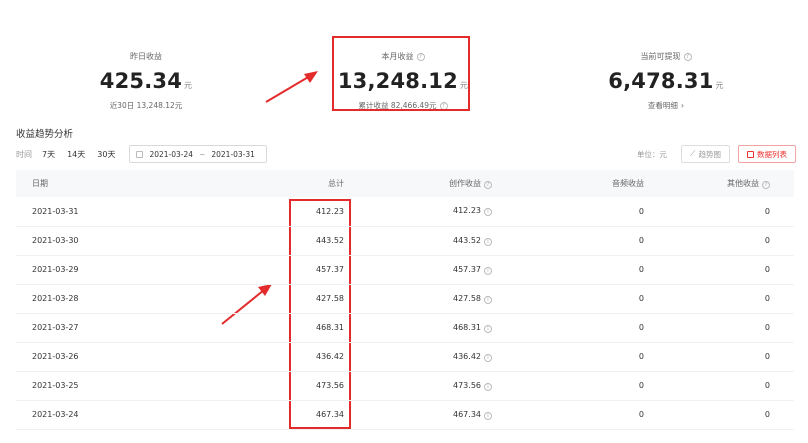 This screenshot has width=808, height=443. I want to click on range-14-days: 14天, so click(76, 154).